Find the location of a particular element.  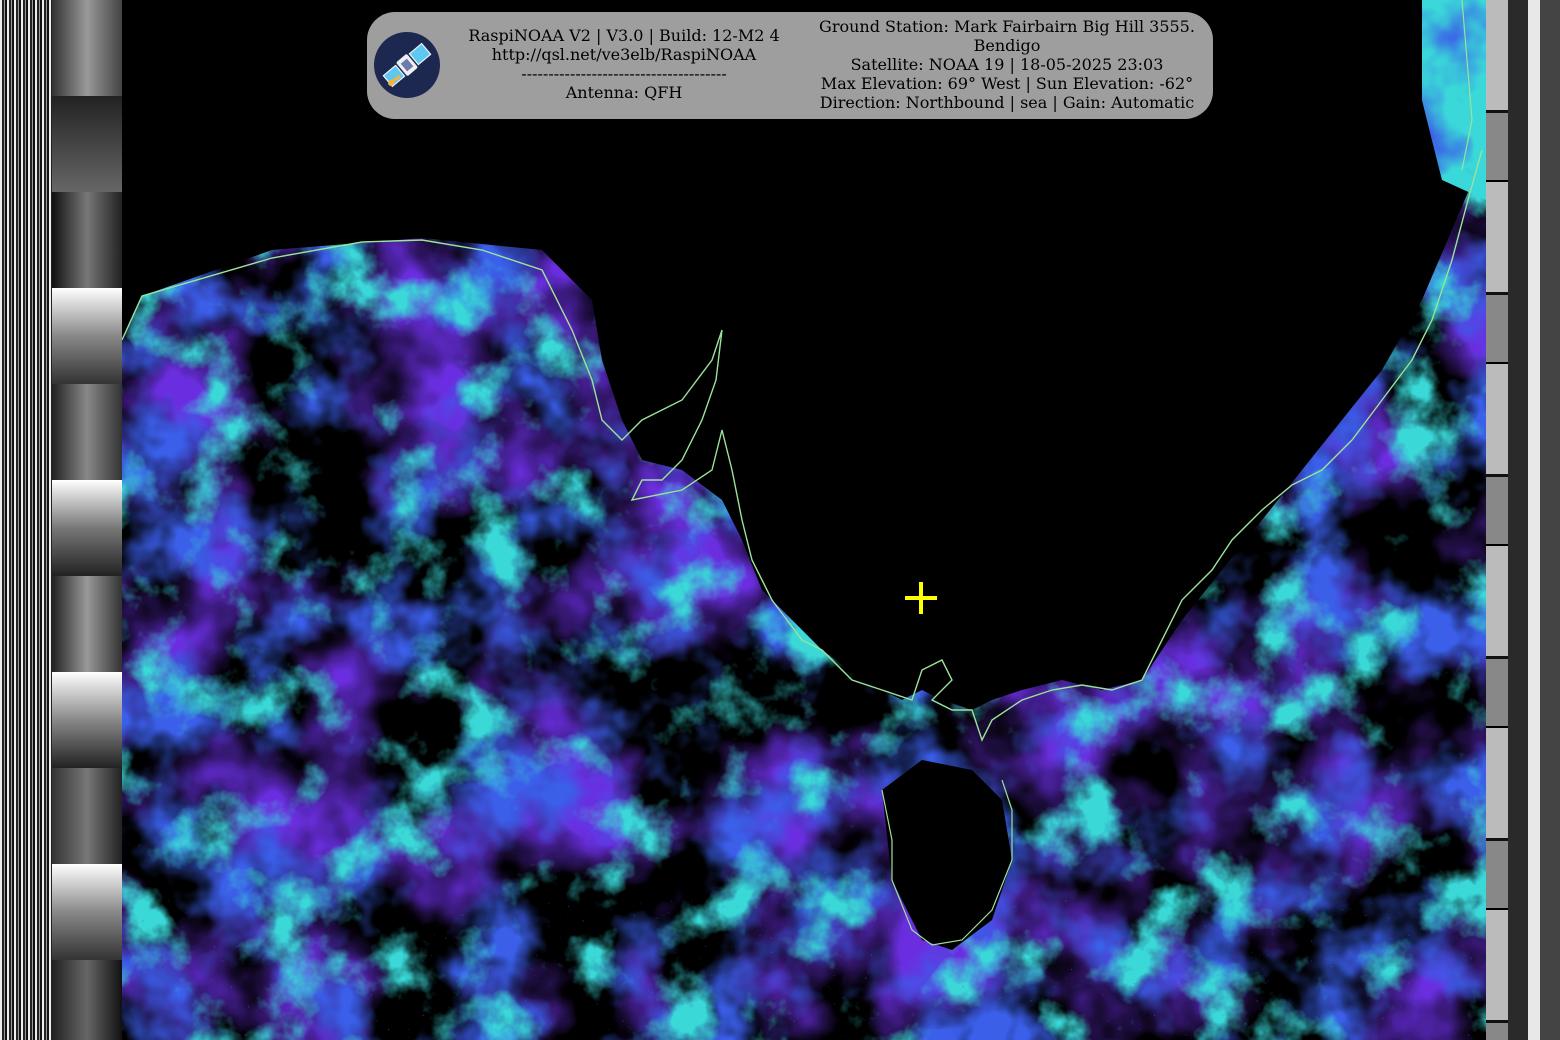

sync-strip-right is located at coordinates (1497, 520).